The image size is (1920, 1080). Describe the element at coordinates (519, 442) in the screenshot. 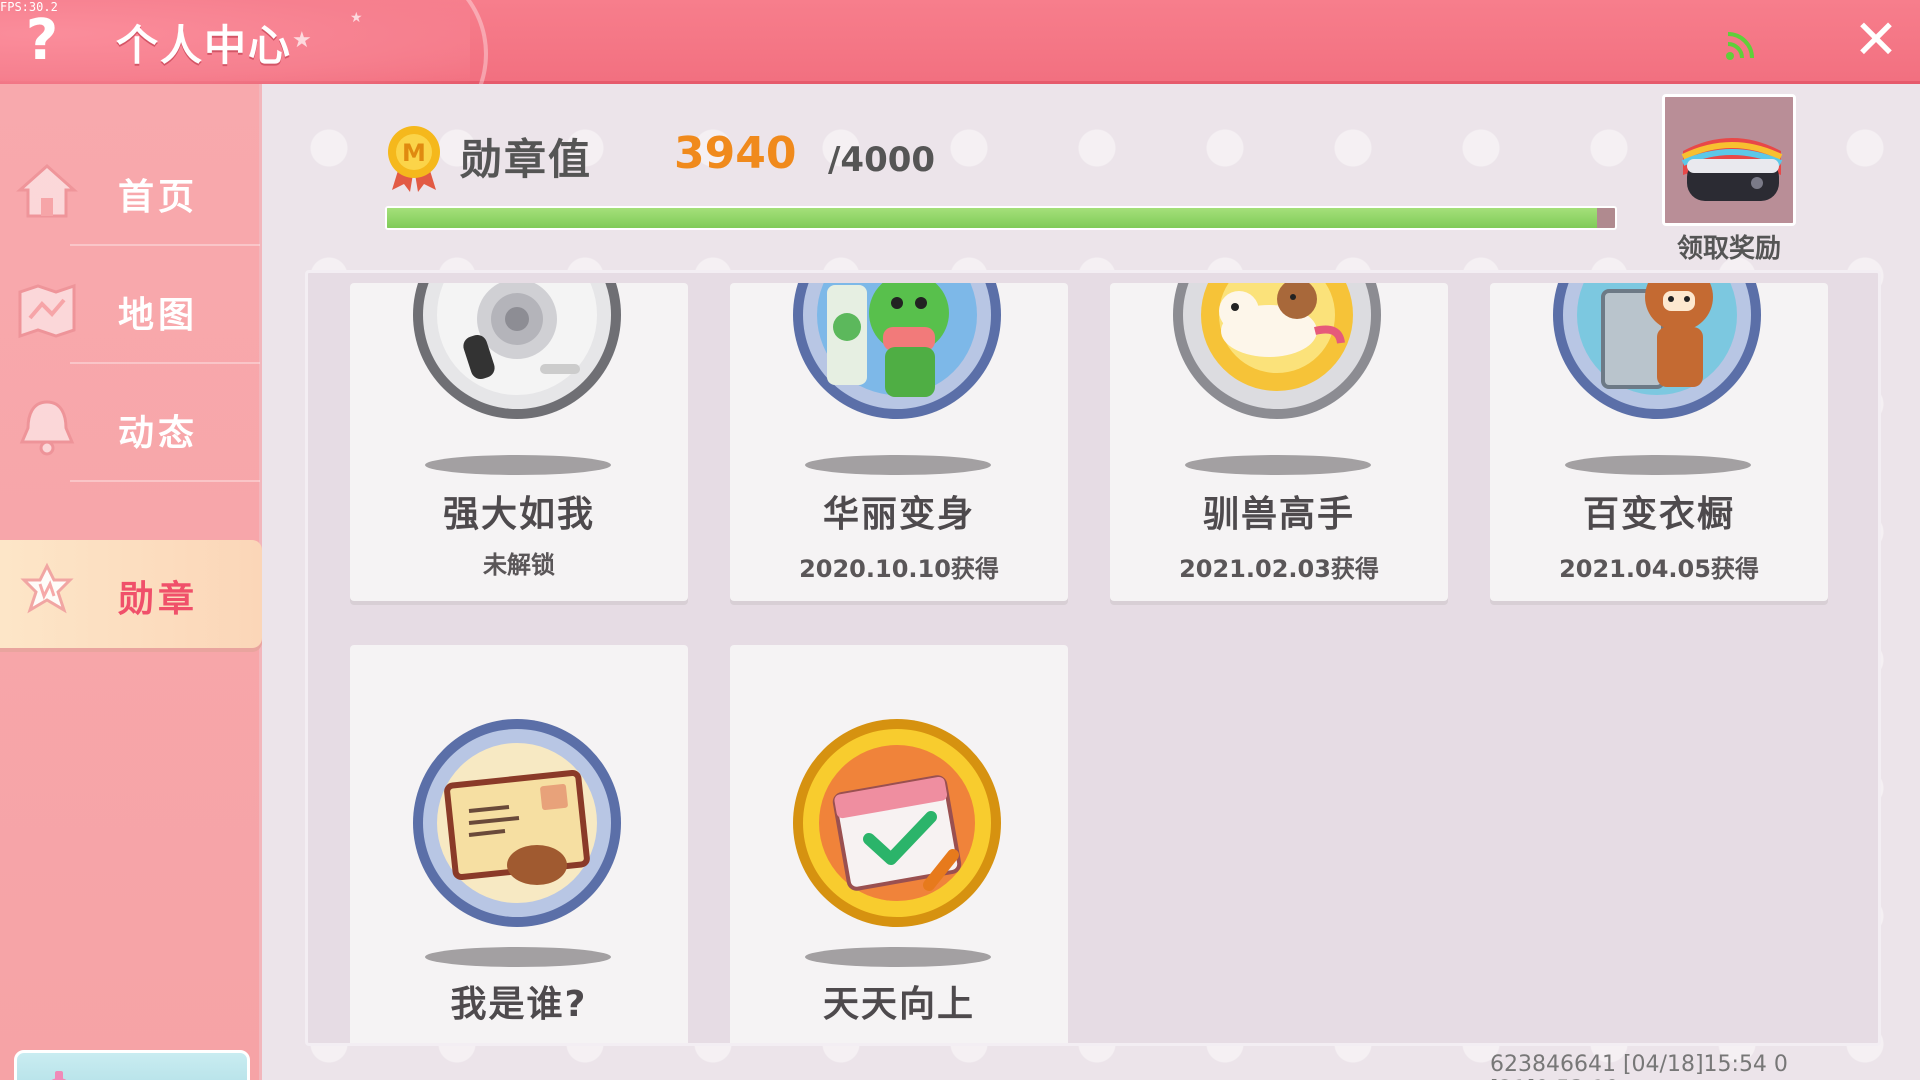

I see `medal-card: 强大如我 未解锁` at that location.